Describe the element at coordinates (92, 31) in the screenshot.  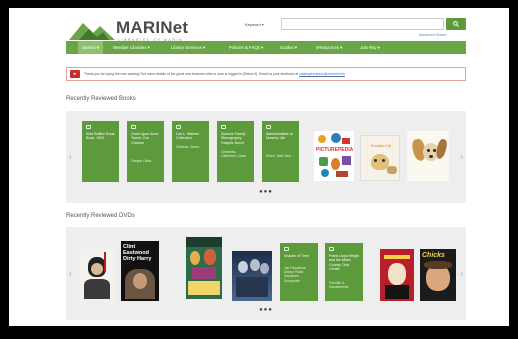
I see `mountain-logo-icon` at that location.